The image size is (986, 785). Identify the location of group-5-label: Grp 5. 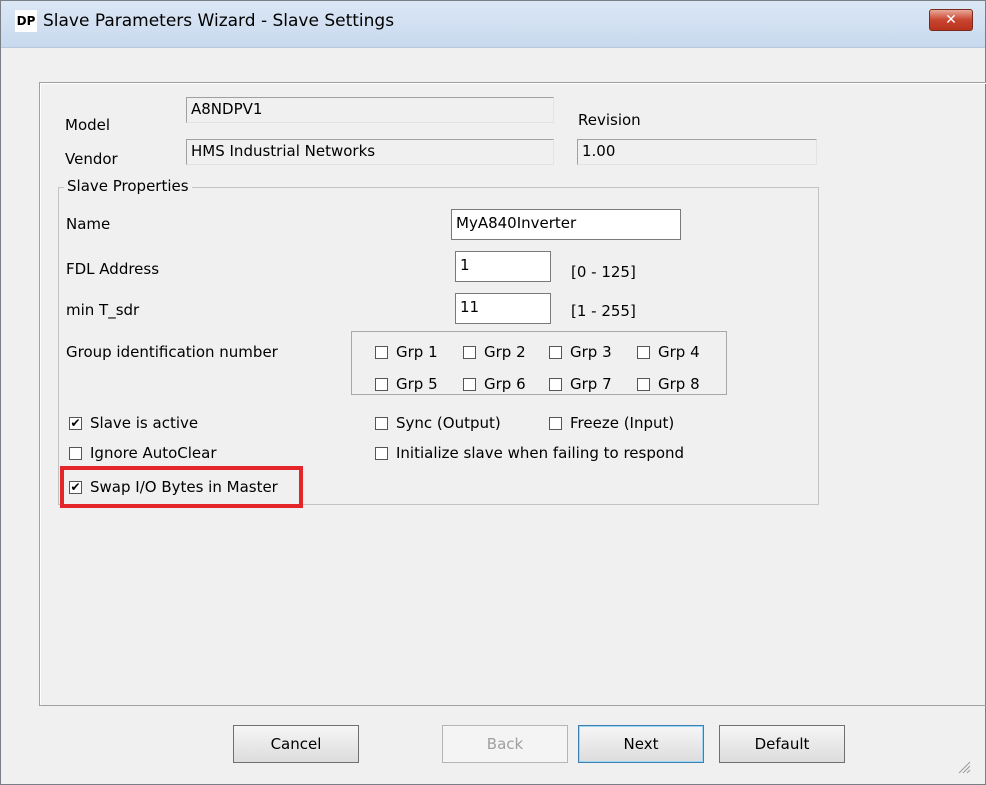
(417, 384).